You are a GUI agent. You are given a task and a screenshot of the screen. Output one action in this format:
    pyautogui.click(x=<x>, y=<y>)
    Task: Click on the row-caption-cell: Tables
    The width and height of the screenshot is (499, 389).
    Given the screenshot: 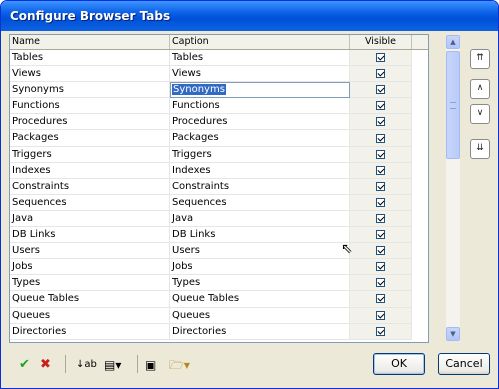 What is the action you would take?
    pyautogui.click(x=260, y=58)
    